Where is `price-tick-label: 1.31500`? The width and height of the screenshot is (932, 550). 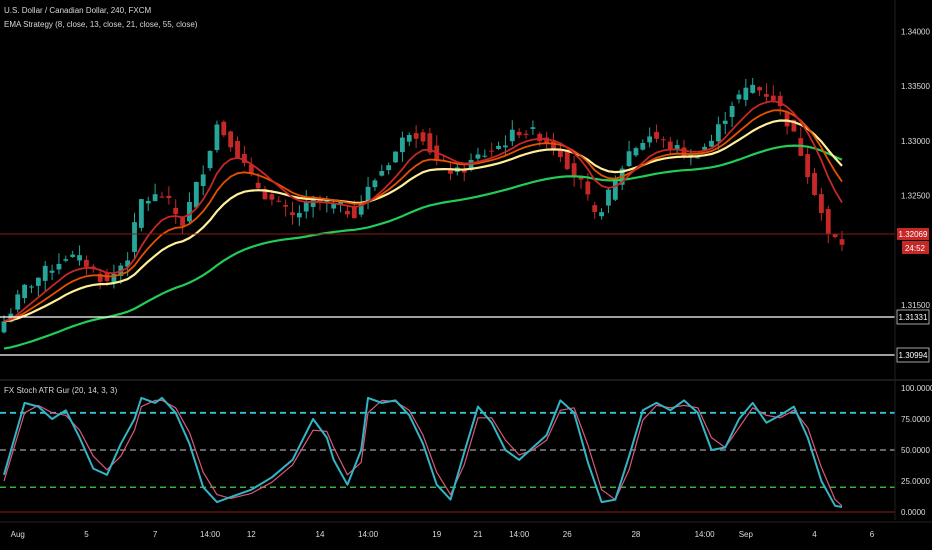
price-tick-label: 1.31500 is located at coordinates (915, 305).